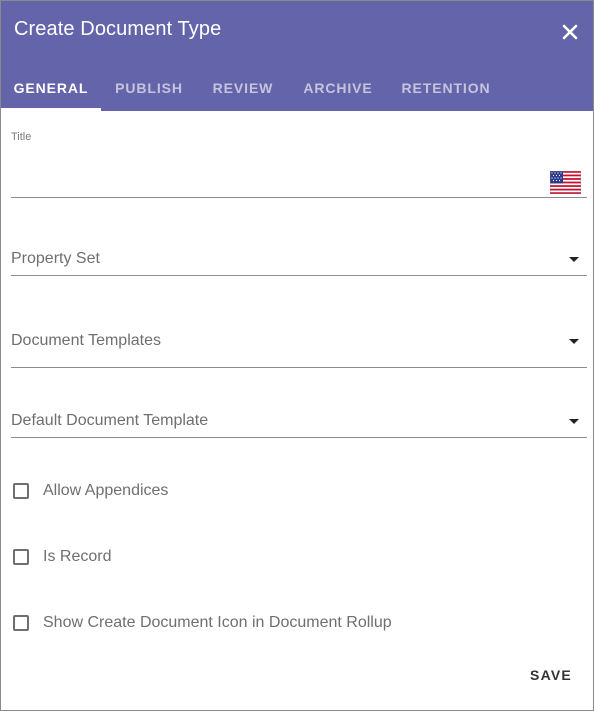 Image resolution: width=594 pixels, height=711 pixels. What do you see at coordinates (110, 420) in the screenshot?
I see `default-document-template-label: Default Document Template` at bounding box center [110, 420].